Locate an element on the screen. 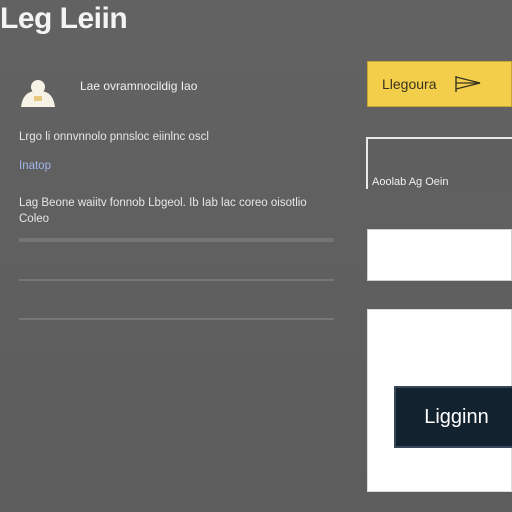 The image size is (512, 512). language-button-label: Llegoura is located at coordinates (409, 84).